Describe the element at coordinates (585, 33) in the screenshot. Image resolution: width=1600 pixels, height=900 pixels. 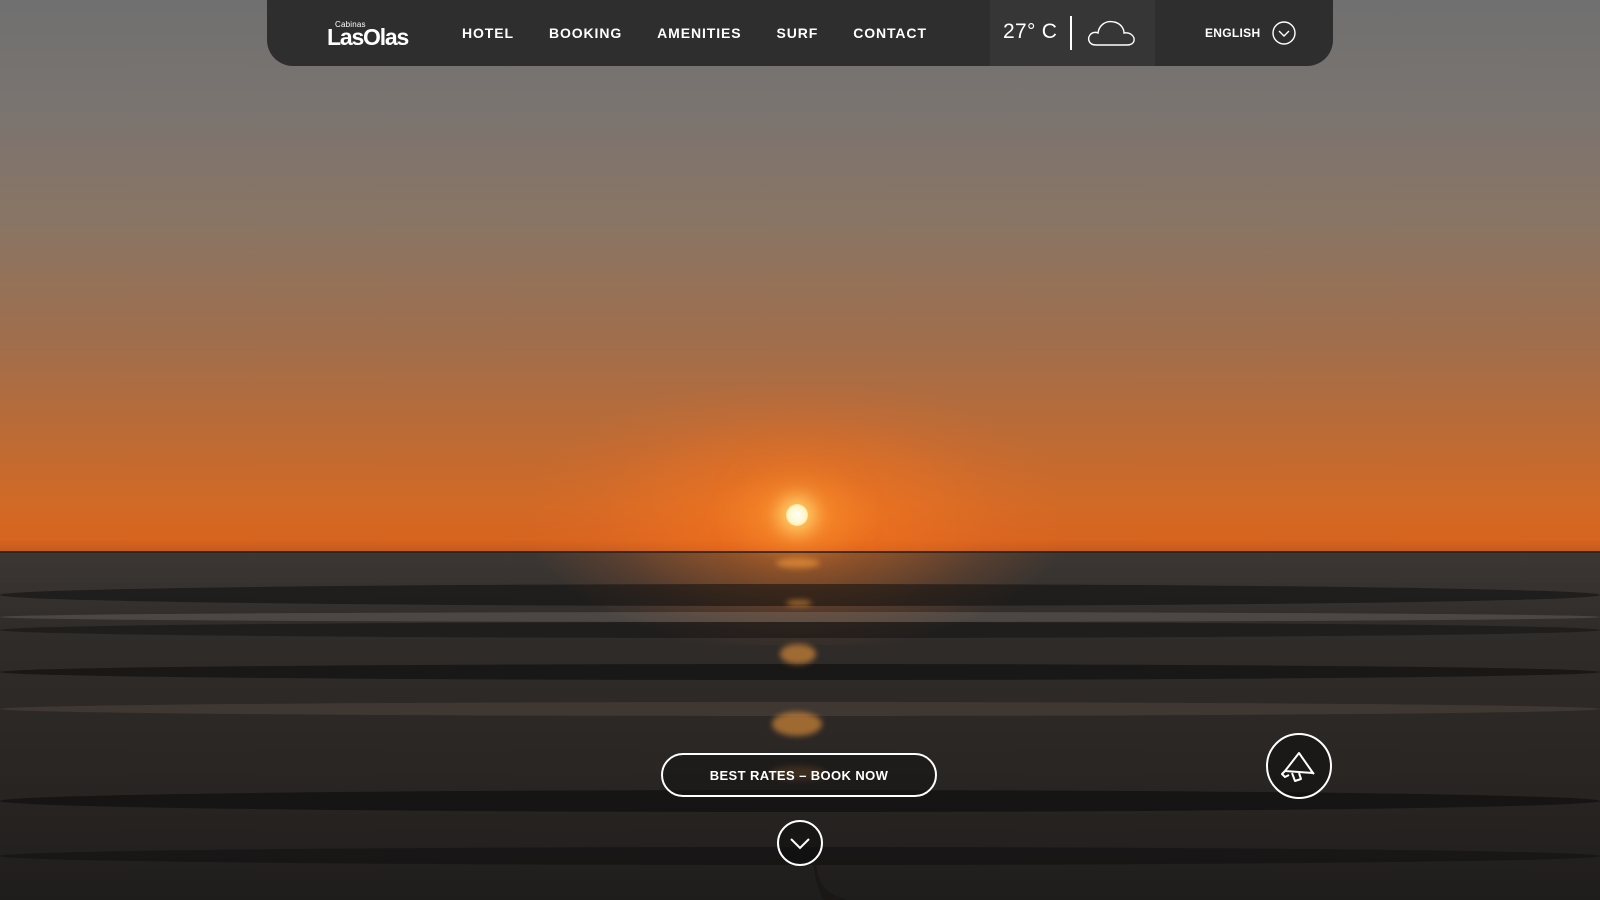
I see `nav-item-booking: BOOKING` at that location.